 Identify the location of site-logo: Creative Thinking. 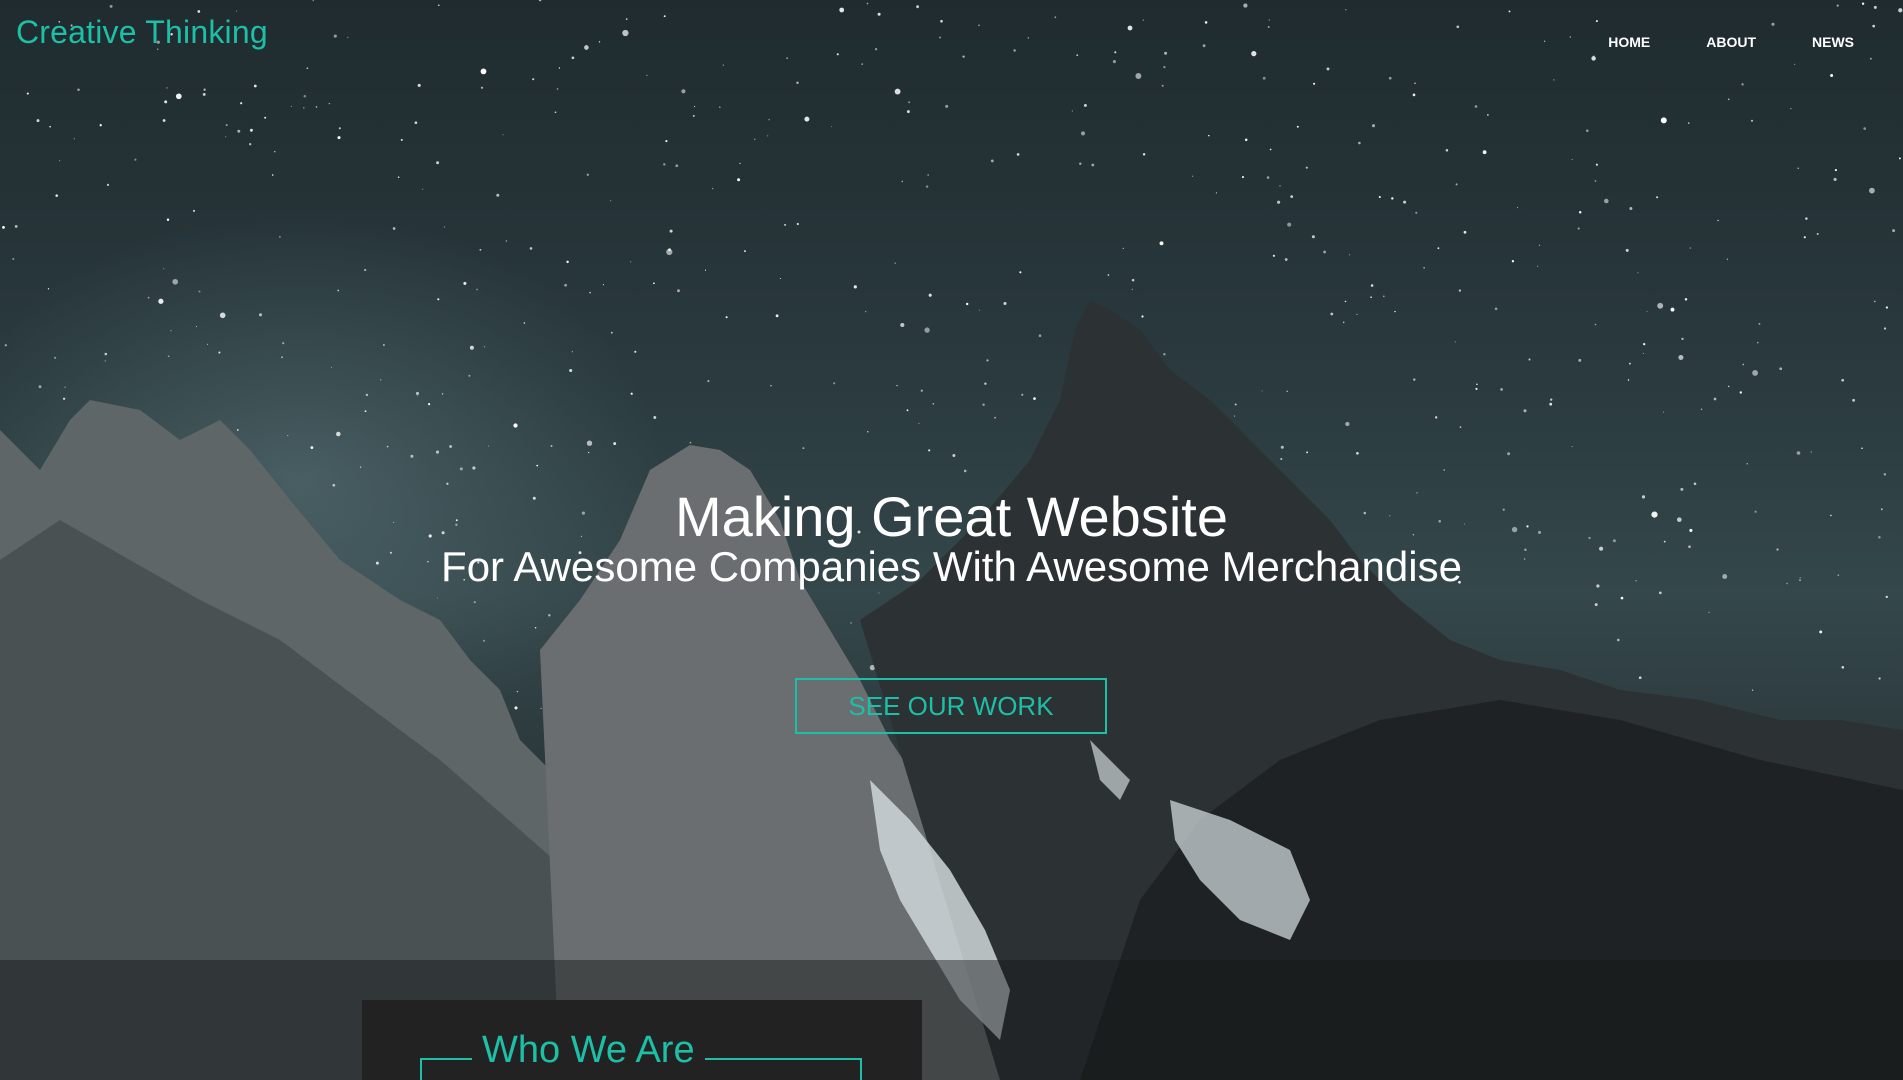
(142, 32).